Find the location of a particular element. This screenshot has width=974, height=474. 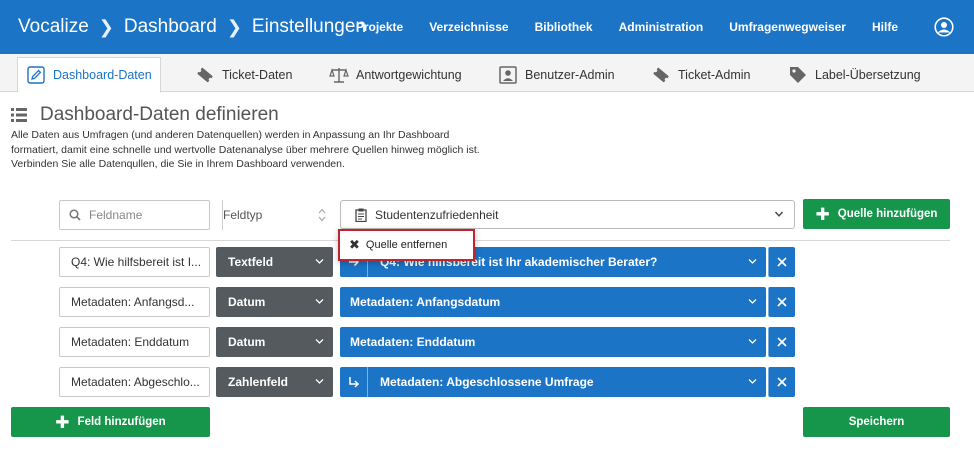

field-name-cell: Metadaten: Enddatum is located at coordinates (134, 342).